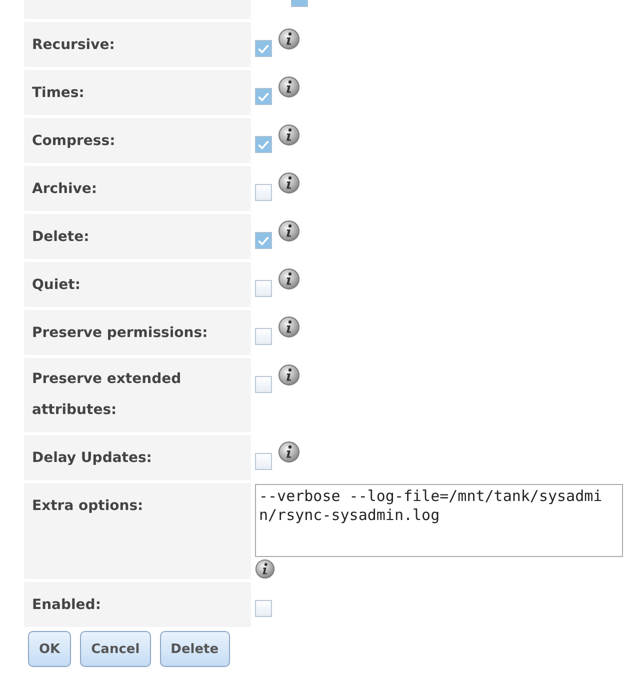  Describe the element at coordinates (439, 520) in the screenshot. I see `extra-options-field: --verbose --log-file=/mnt/tank/sysadmin/rsync-sysadmin.log` at that location.